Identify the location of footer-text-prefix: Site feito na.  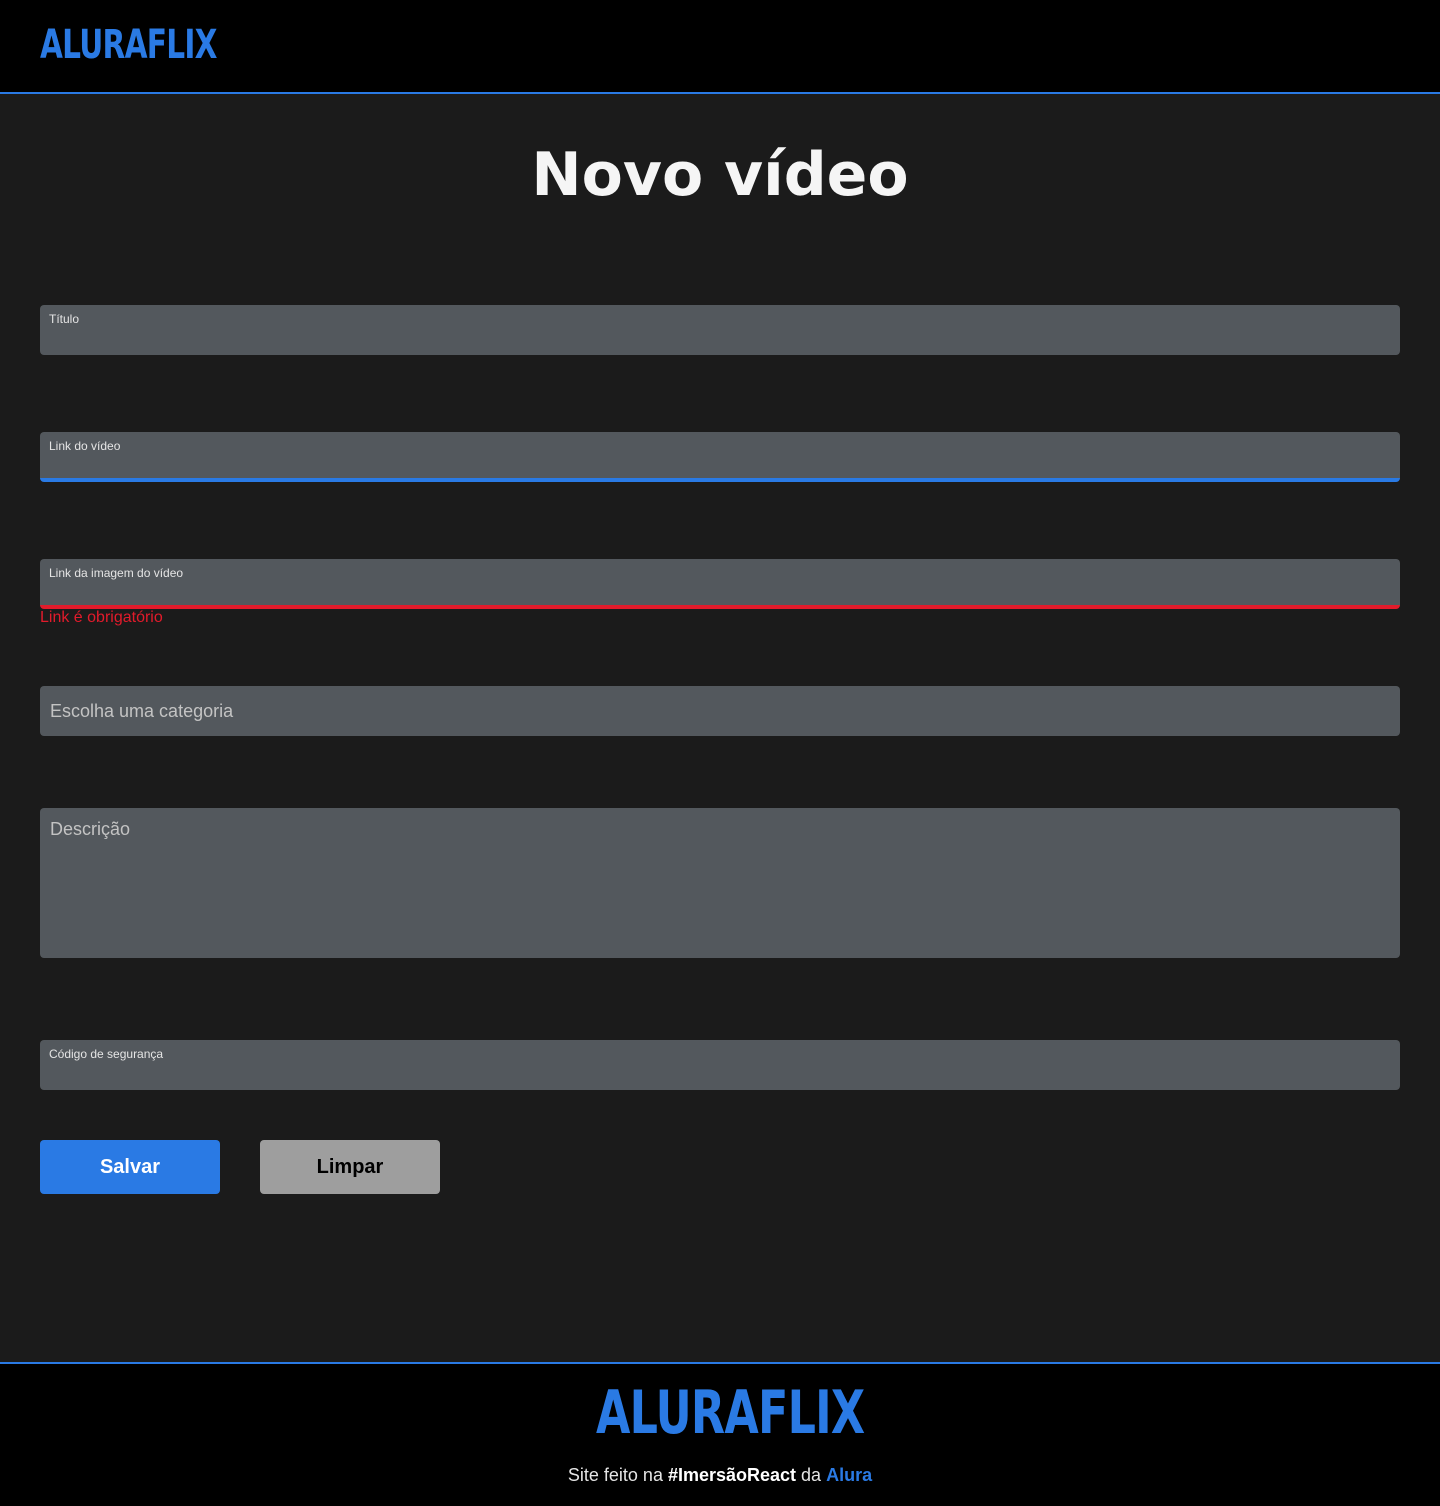
(617, 1475).